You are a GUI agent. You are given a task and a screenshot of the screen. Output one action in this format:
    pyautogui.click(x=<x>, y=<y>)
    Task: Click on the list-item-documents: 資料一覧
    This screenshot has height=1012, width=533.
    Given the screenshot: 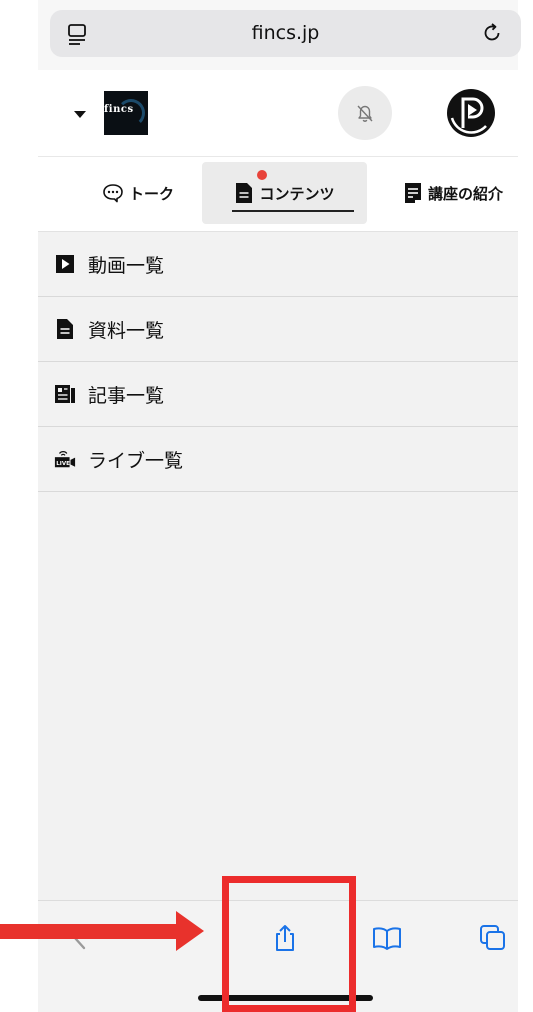 What is the action you would take?
    pyautogui.click(x=278, y=329)
    